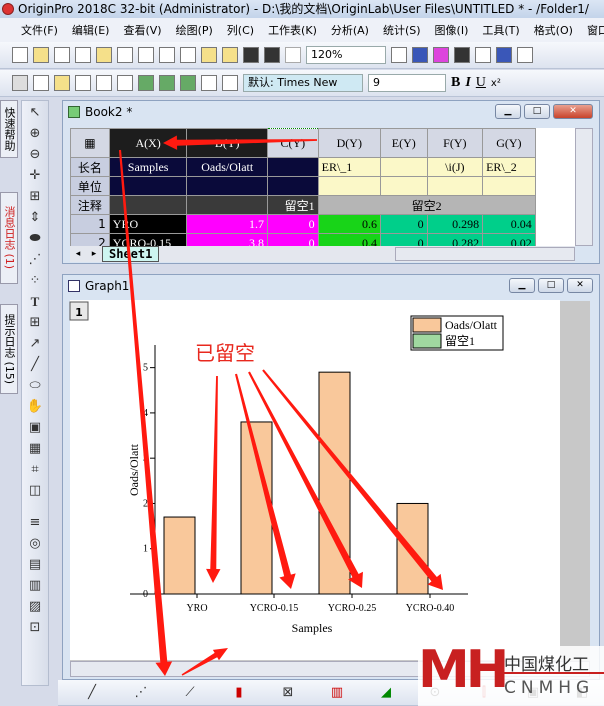  What do you see at coordinates (196, 608) in the screenshot?
I see `x-tick-label: YRO` at bounding box center [196, 608].